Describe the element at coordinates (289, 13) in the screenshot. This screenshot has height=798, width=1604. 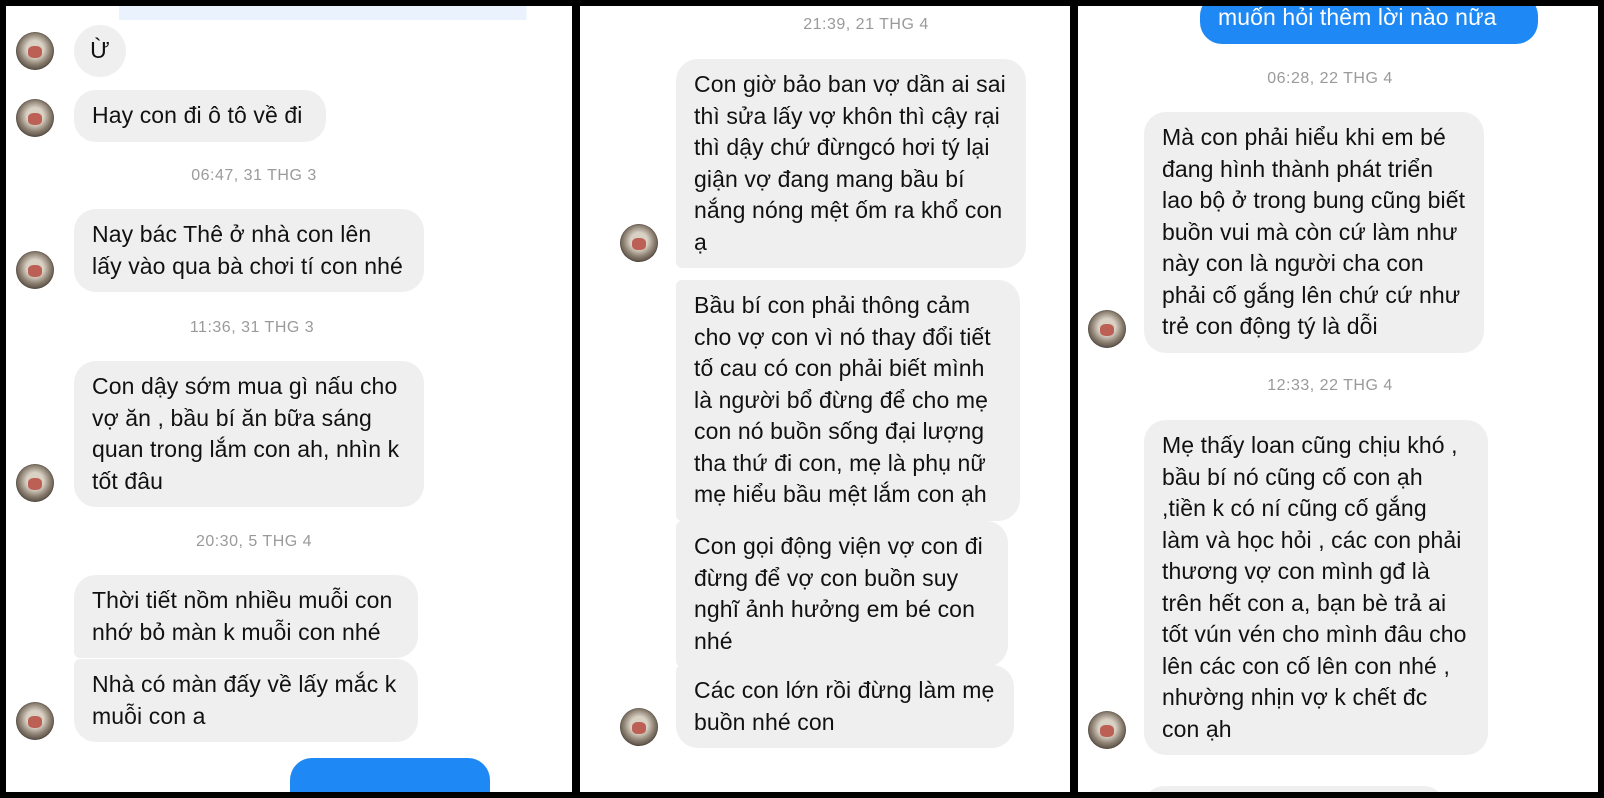
I see `header-strip` at that location.